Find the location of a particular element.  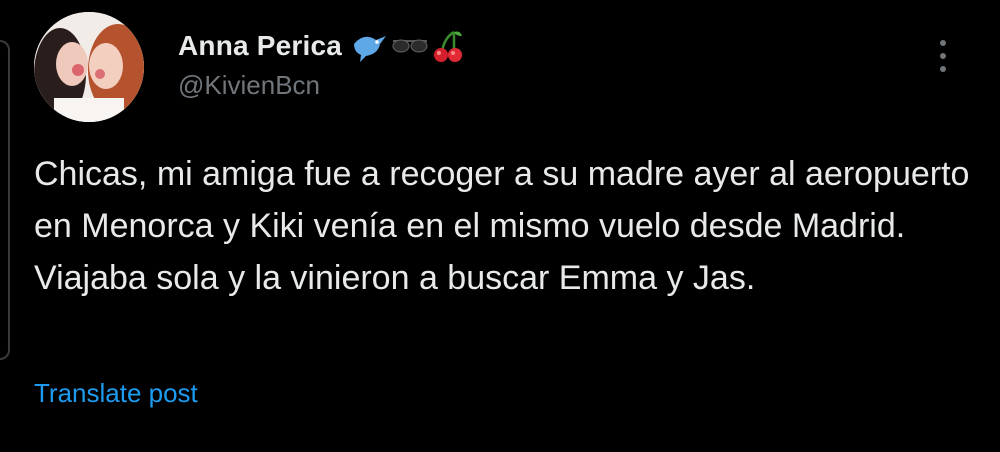

name-emojis is located at coordinates (408, 46).